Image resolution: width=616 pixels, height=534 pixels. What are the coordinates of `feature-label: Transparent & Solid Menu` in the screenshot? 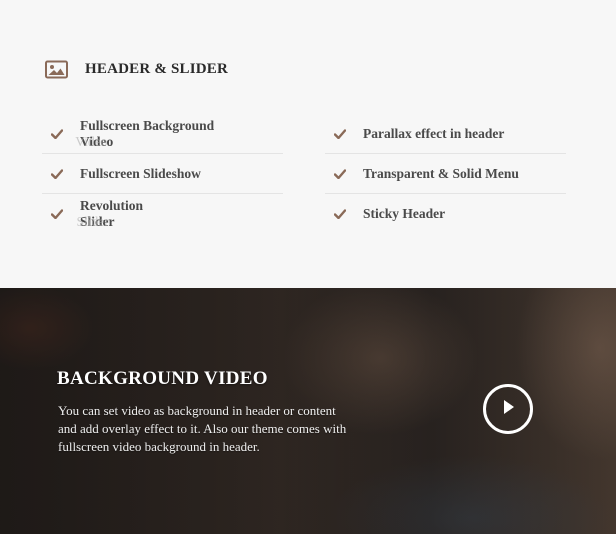 It's located at (441, 173).